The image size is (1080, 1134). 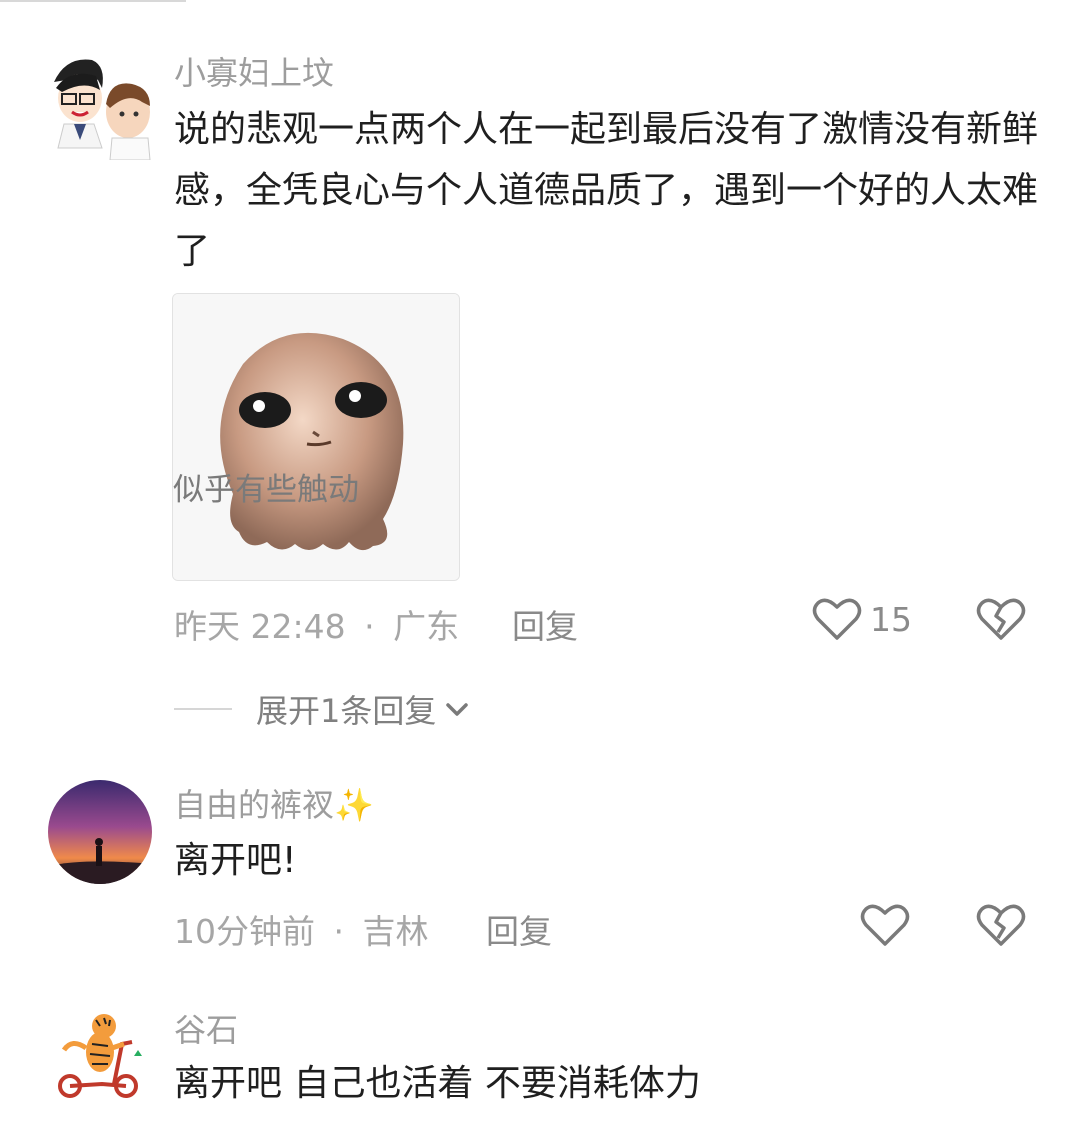 I want to click on cartoon-avatar-image, so click(x=99, y=105).